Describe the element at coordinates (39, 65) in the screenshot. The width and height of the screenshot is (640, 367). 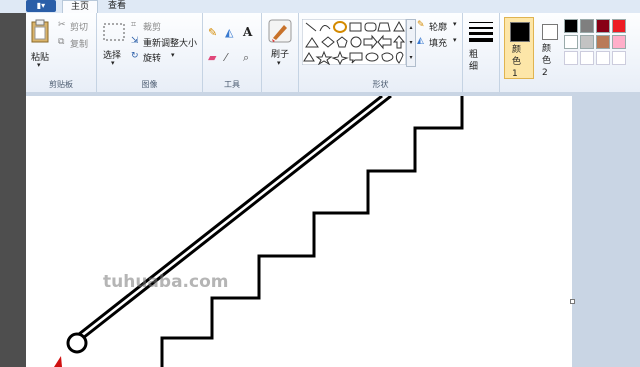
I see `paste-dropdown-icon: ▾` at that location.